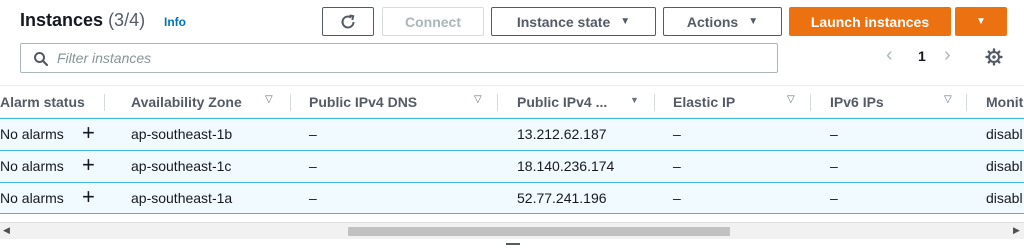 The image size is (1024, 248). What do you see at coordinates (407, 58) in the screenshot?
I see `search-input` at bounding box center [407, 58].